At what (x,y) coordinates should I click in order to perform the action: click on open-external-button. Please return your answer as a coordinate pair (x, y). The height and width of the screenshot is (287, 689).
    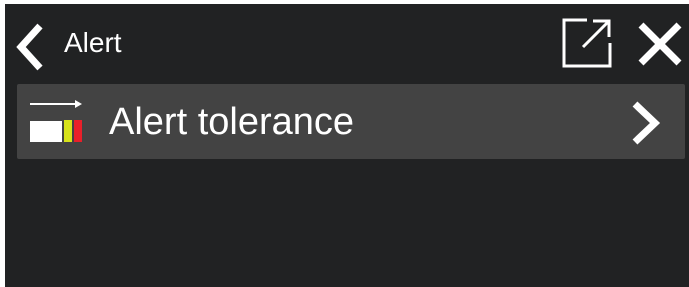
    Looking at the image, I should click on (587, 43).